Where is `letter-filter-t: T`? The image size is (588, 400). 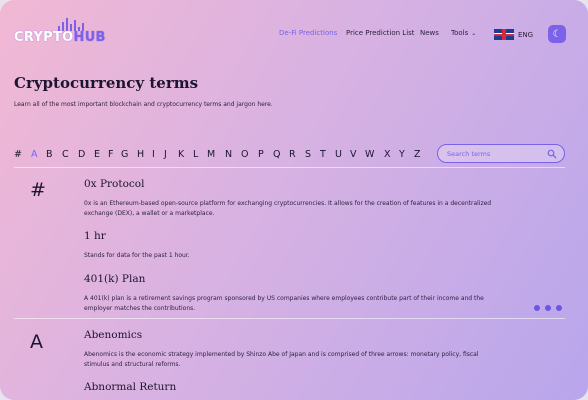
letter-filter-t: T is located at coordinates (323, 154).